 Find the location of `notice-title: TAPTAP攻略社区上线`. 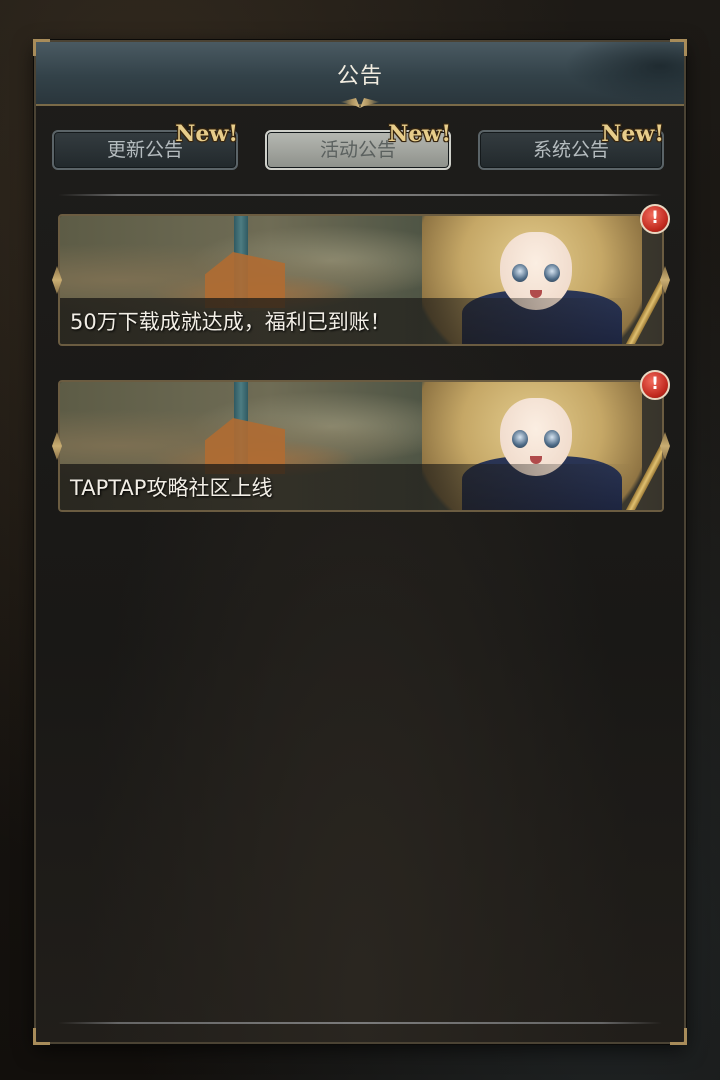

notice-title: TAPTAP攻略社区上线 is located at coordinates (171, 488).